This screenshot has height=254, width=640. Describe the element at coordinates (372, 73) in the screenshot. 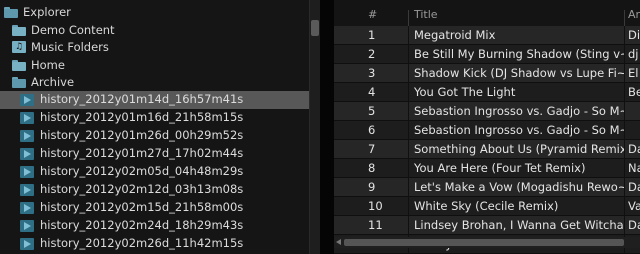

I see `track-number: 3` at that location.